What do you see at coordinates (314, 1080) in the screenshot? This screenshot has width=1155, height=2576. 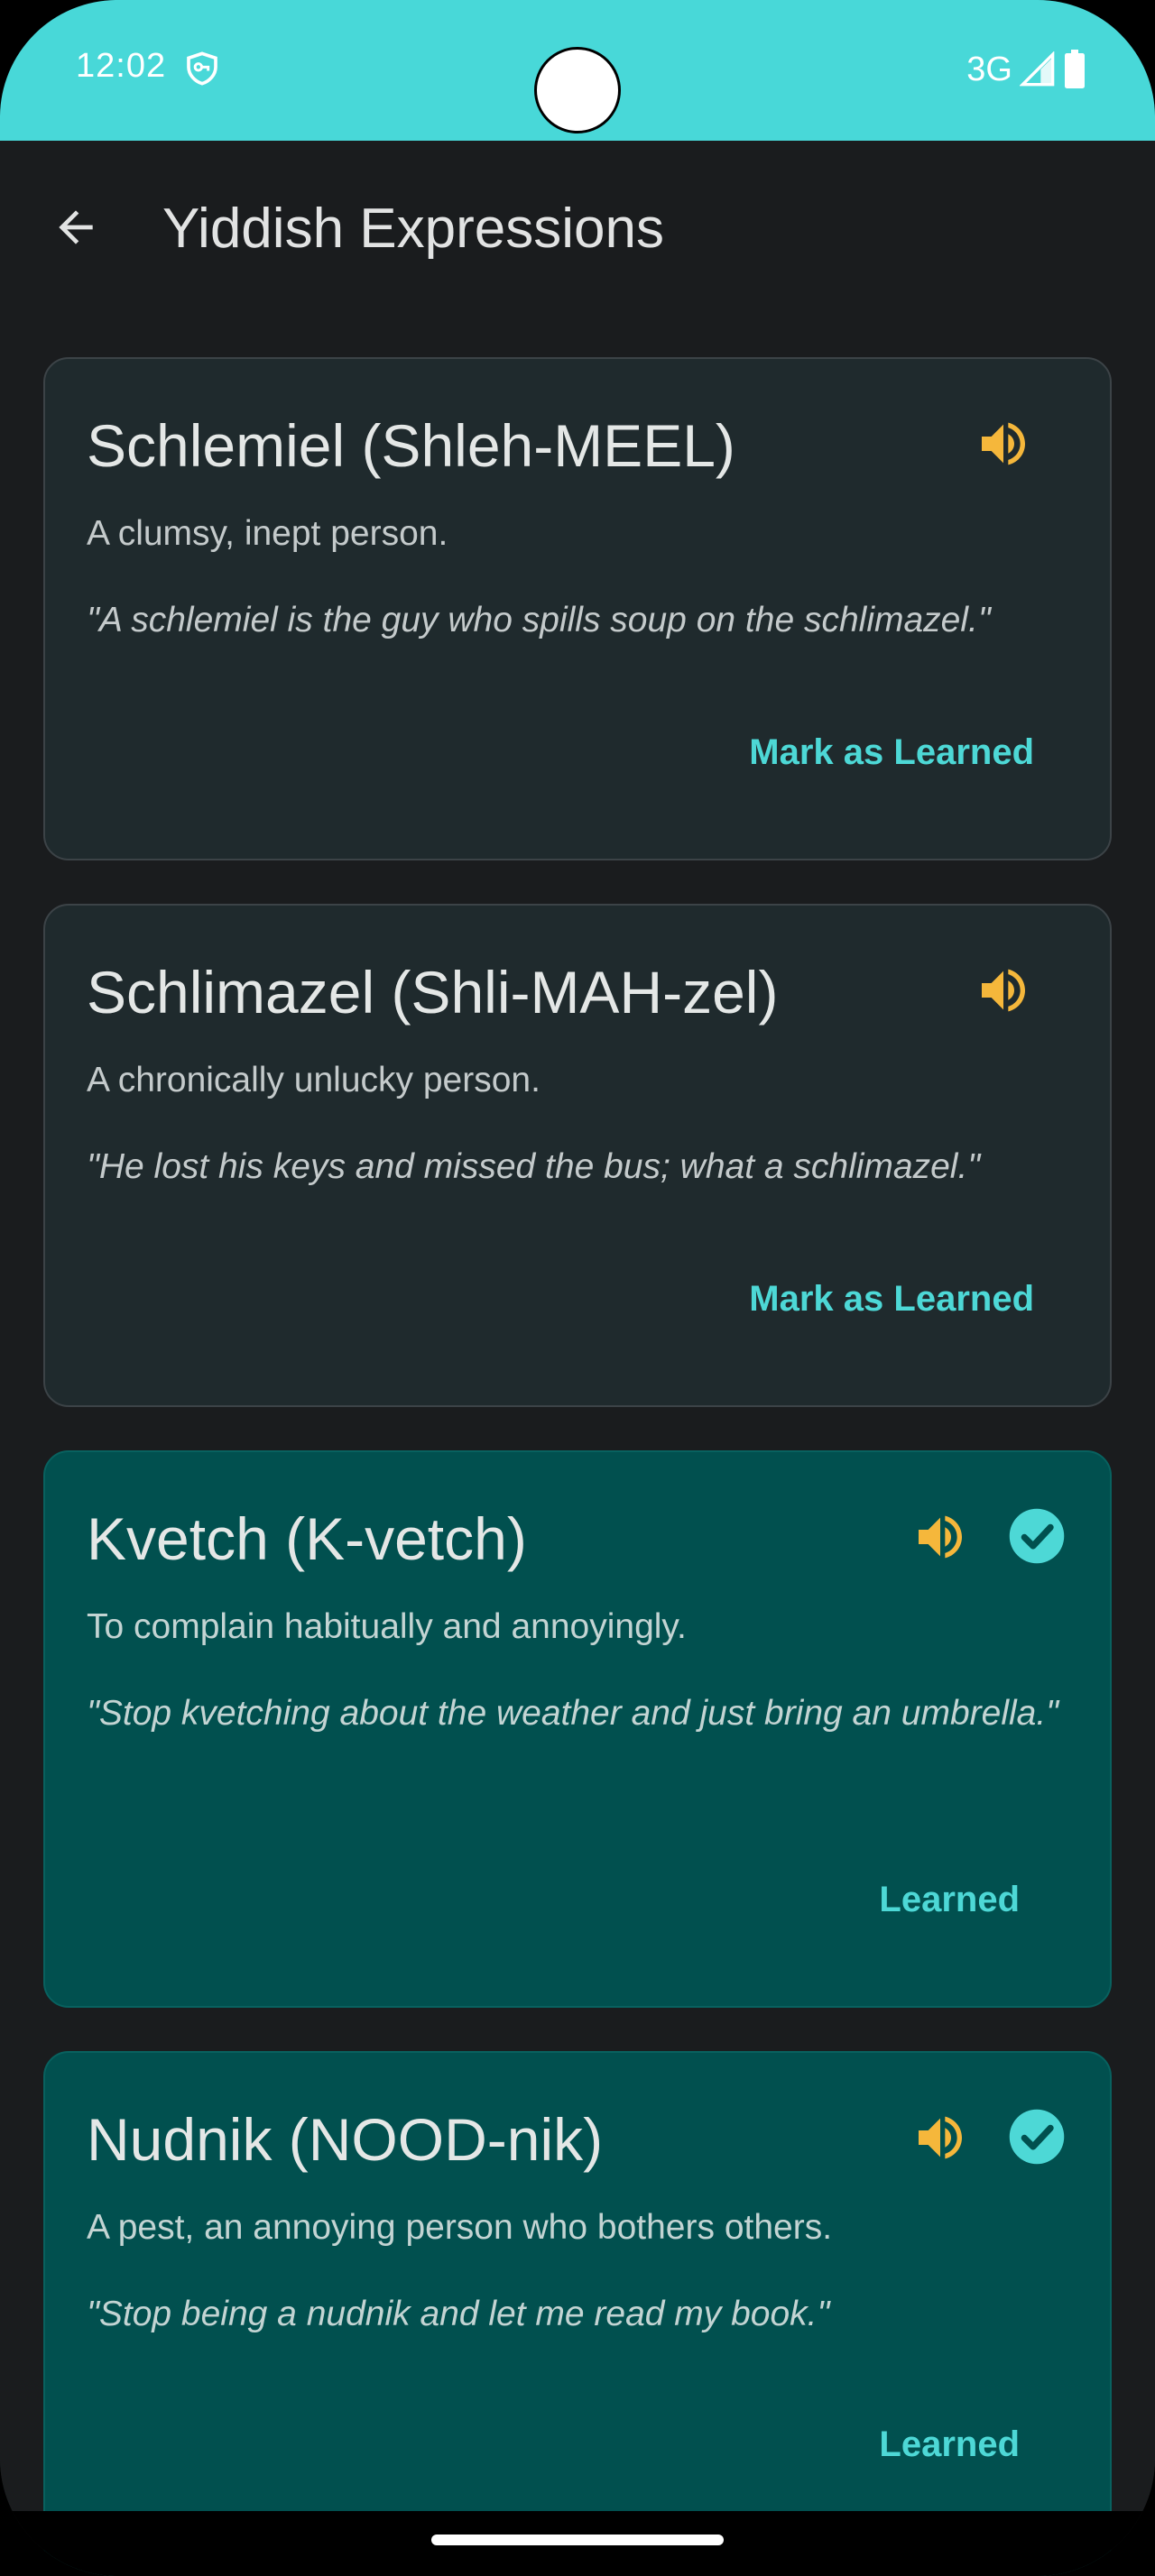 I see `expression-definition: A chronically unlucky person.` at bounding box center [314, 1080].